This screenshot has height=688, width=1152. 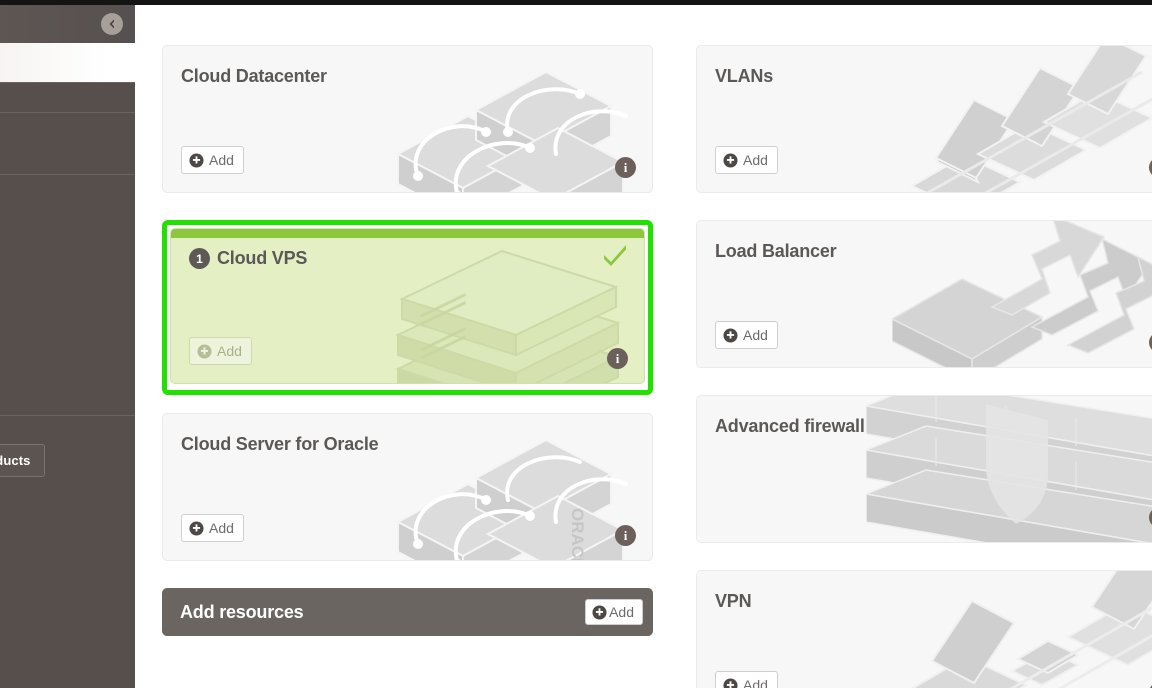 I want to click on product-card-vpn: VPN Add, so click(x=924, y=629).